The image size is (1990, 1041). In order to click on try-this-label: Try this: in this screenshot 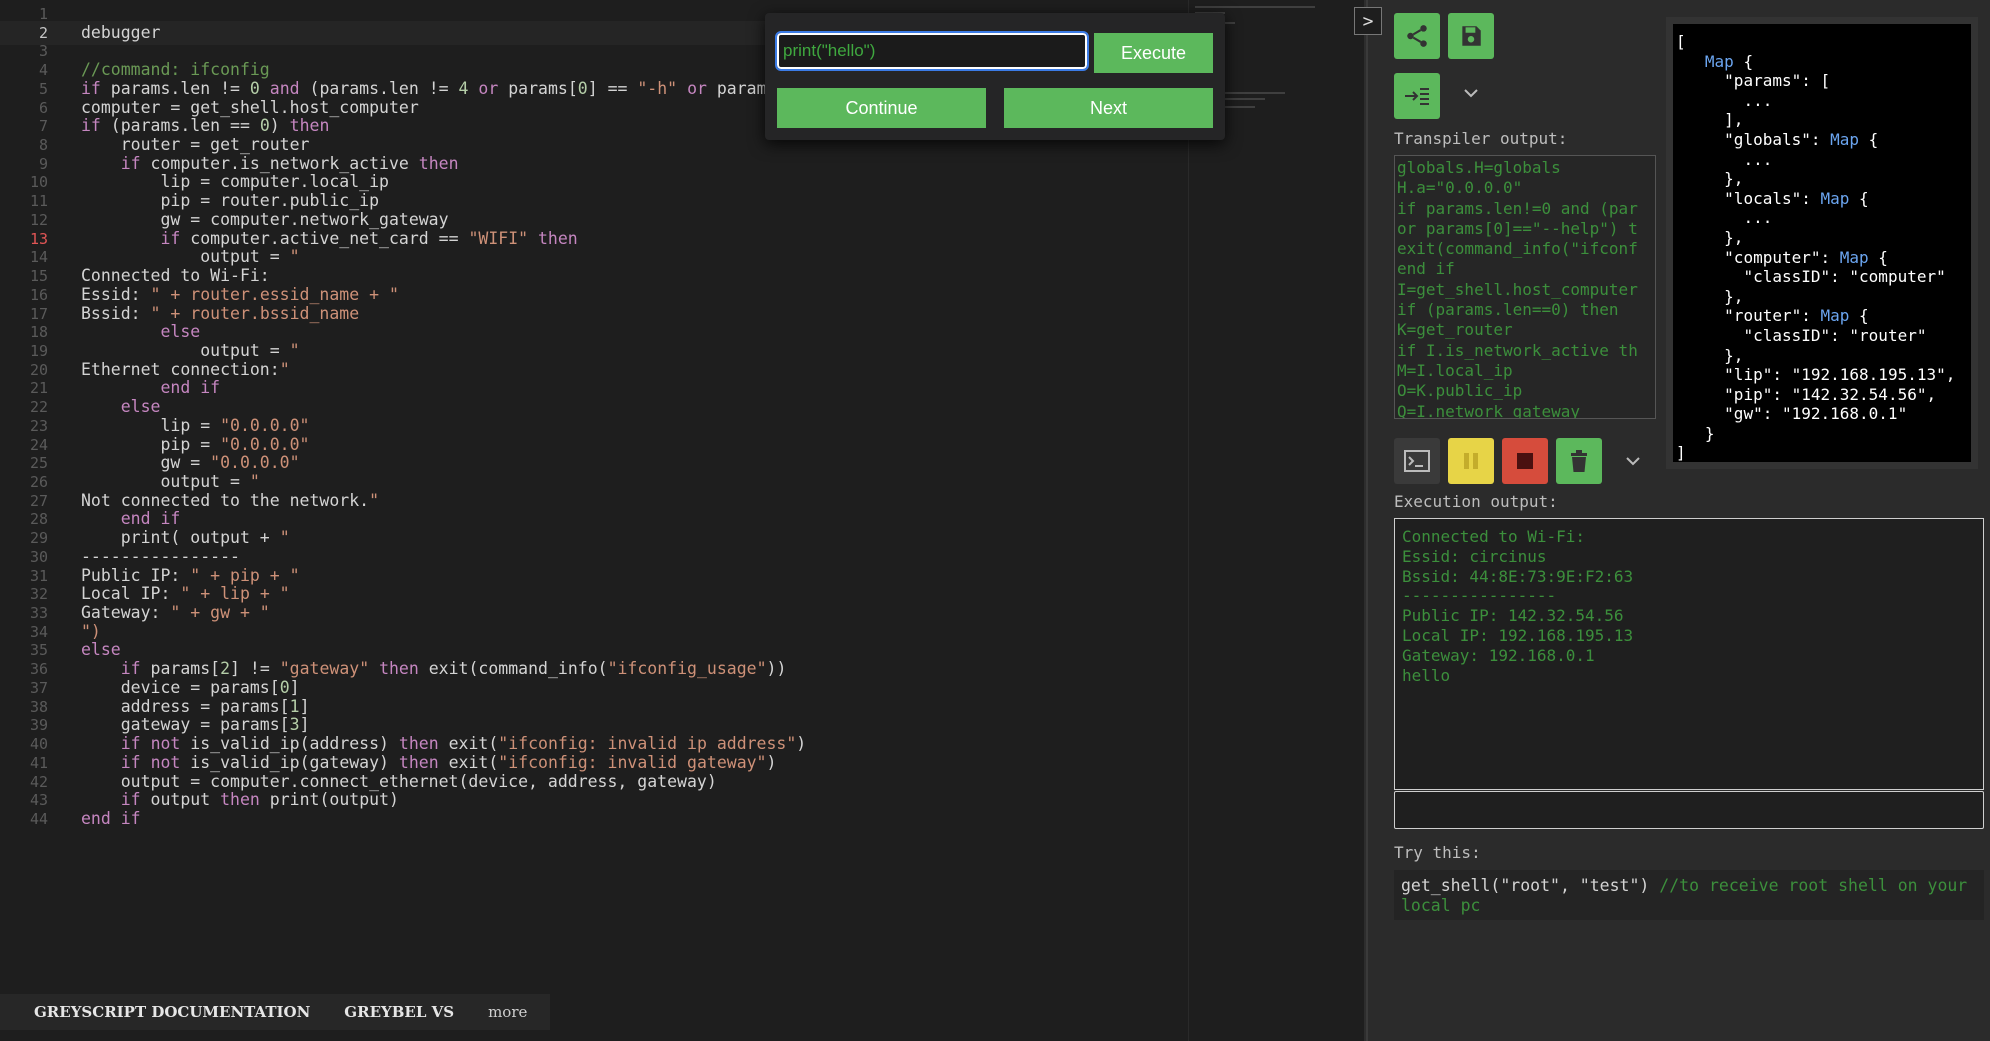, I will do `click(1437, 852)`.